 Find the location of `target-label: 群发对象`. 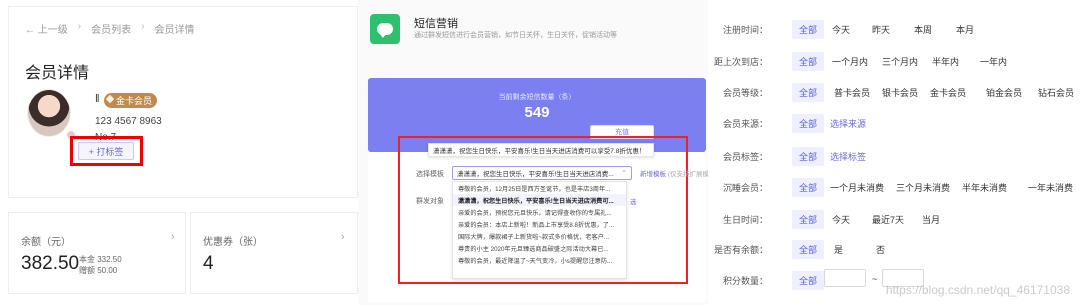

target-label: 群发对象 is located at coordinates (430, 201).